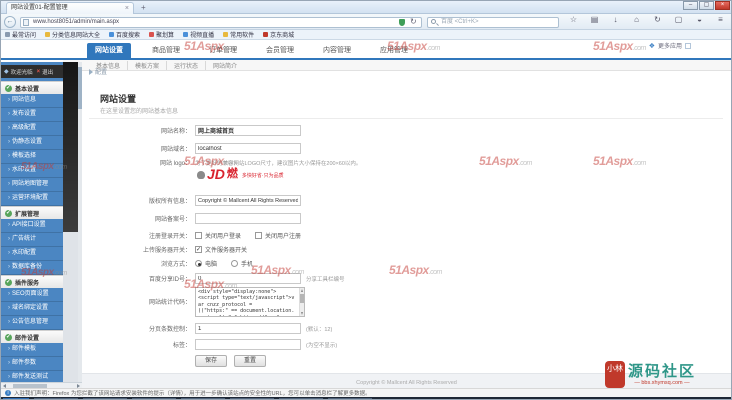  What do you see at coordinates (262, 176) in the screenshot?
I see `logo-slogan: 多快好省·只为品质` at bounding box center [262, 176].